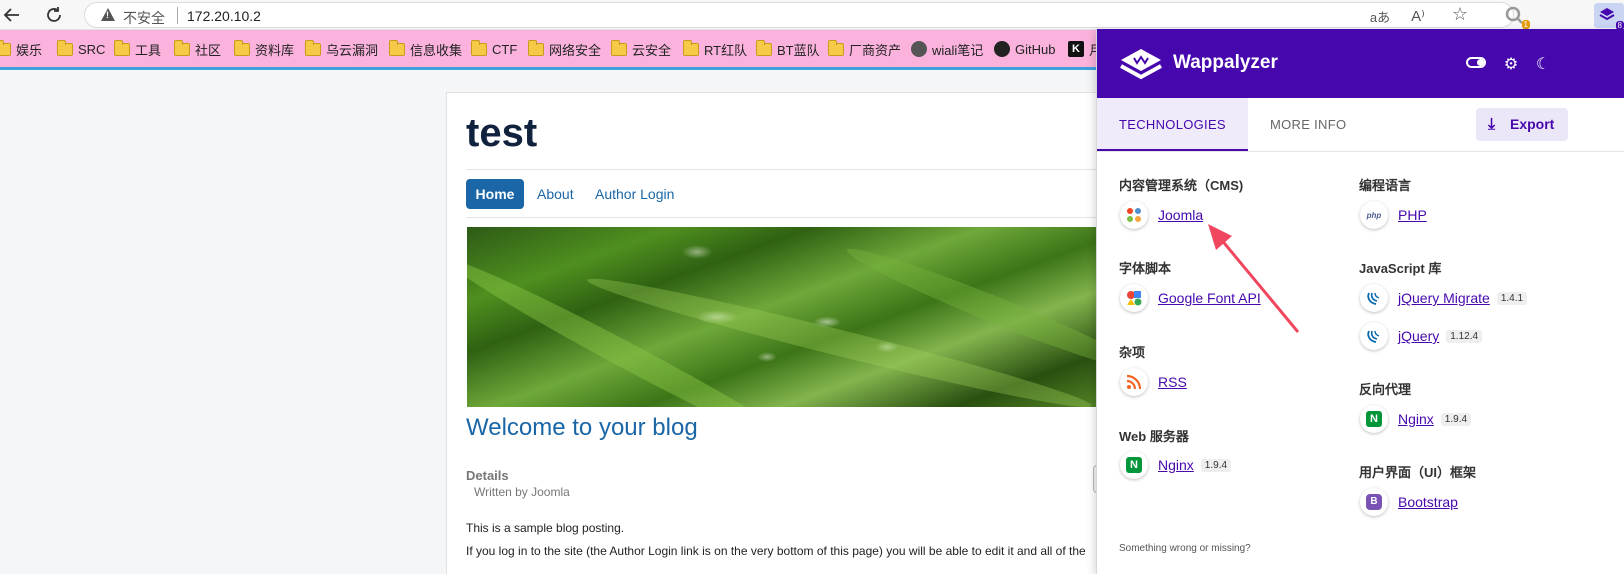  I want to click on bookmark-label: 社区, so click(208, 50).